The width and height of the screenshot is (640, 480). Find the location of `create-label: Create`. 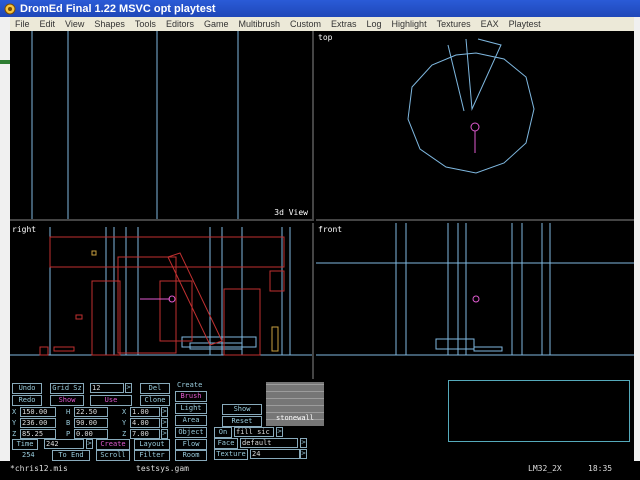

create-label: Create is located at coordinates (190, 385).